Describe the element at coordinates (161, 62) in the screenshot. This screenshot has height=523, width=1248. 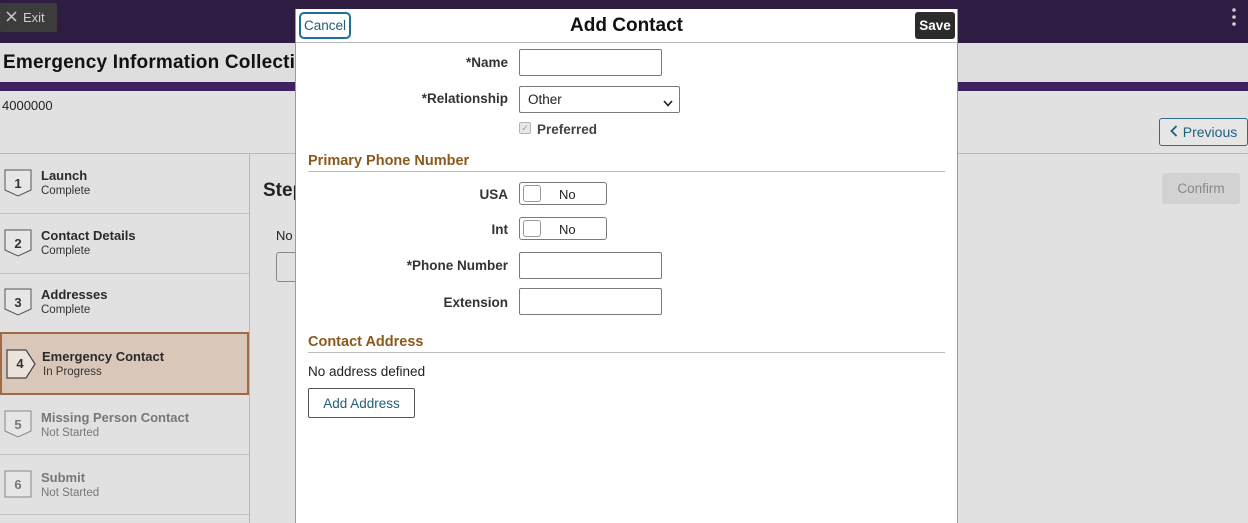
I see `page-title: Emergency Information Collection` at that location.